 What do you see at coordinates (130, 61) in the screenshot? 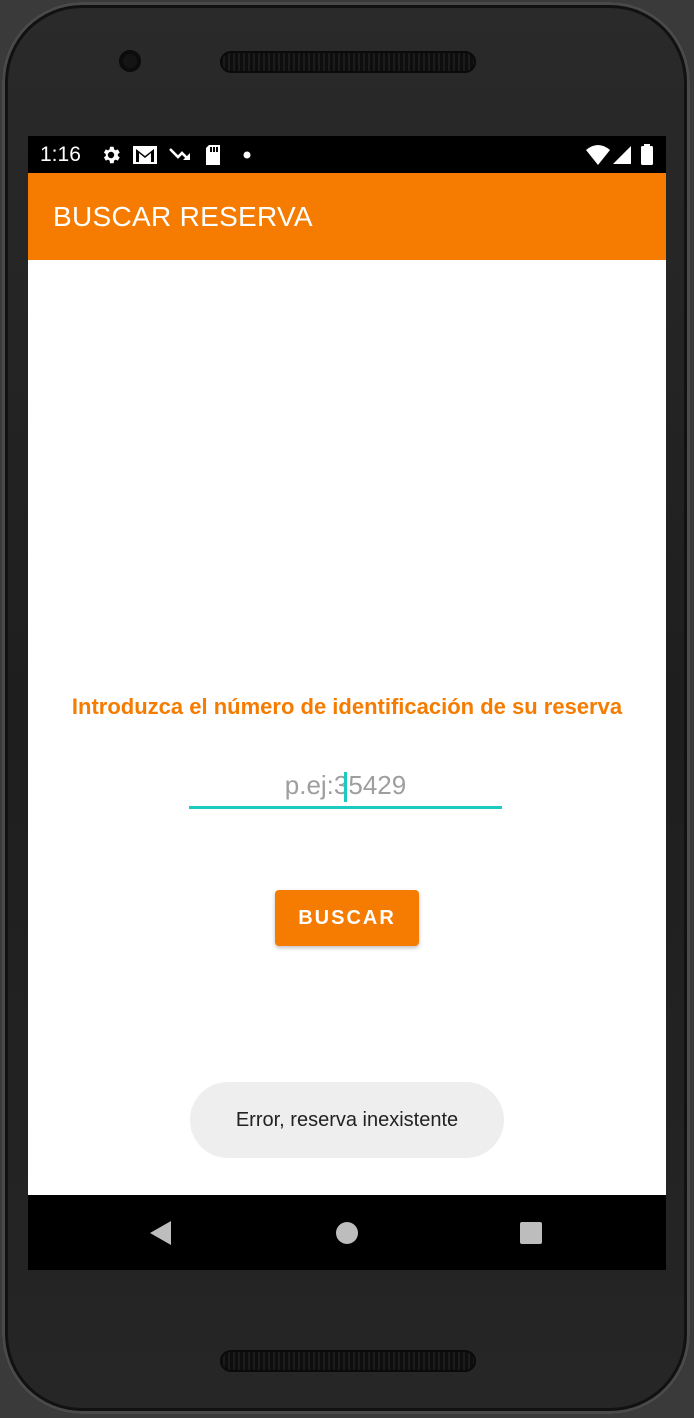
I see `front-camera` at bounding box center [130, 61].